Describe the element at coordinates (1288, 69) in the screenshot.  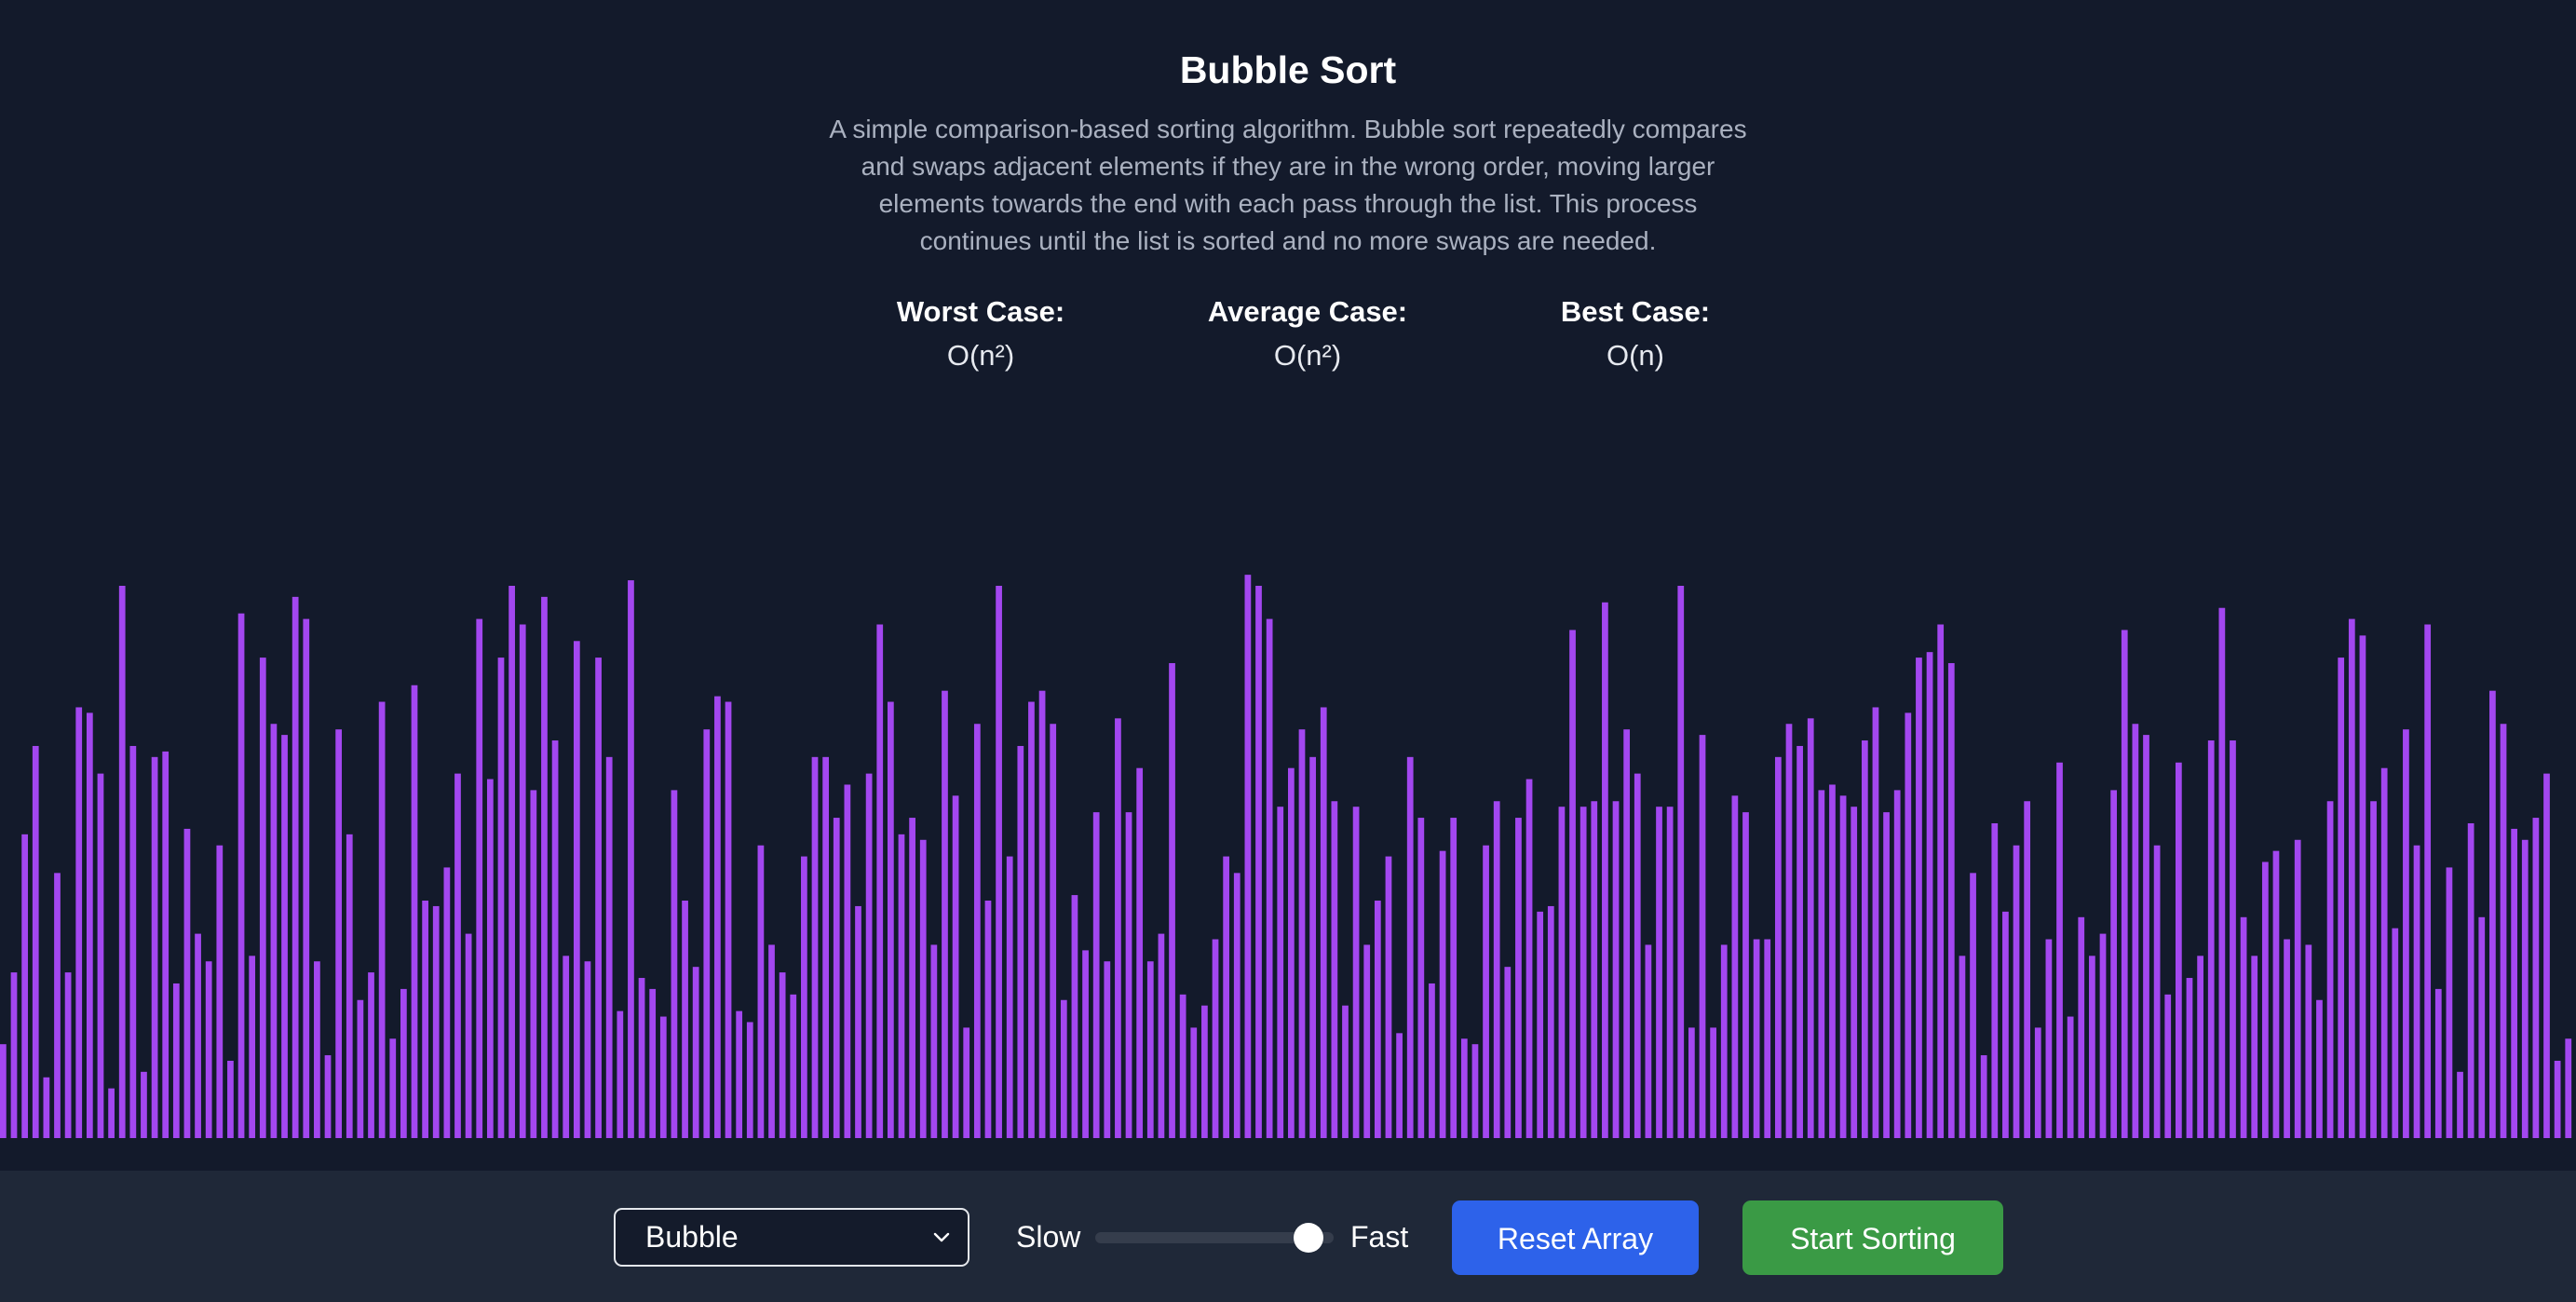
I see `page-title: Bubble Sort` at that location.